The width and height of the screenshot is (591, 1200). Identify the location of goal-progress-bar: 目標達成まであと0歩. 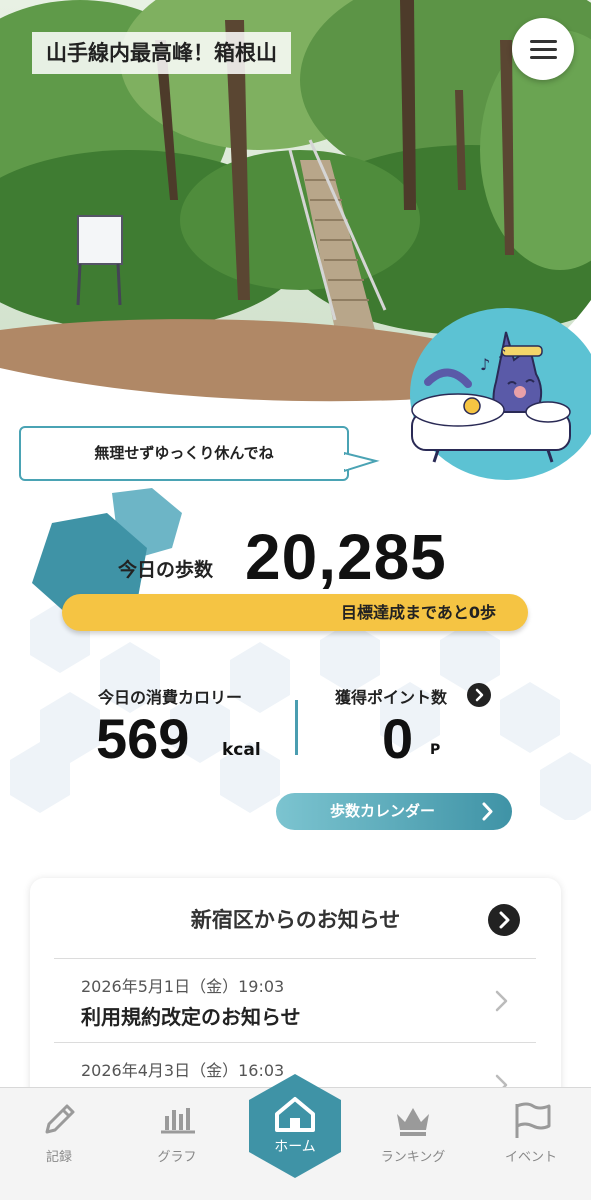
(295, 612).